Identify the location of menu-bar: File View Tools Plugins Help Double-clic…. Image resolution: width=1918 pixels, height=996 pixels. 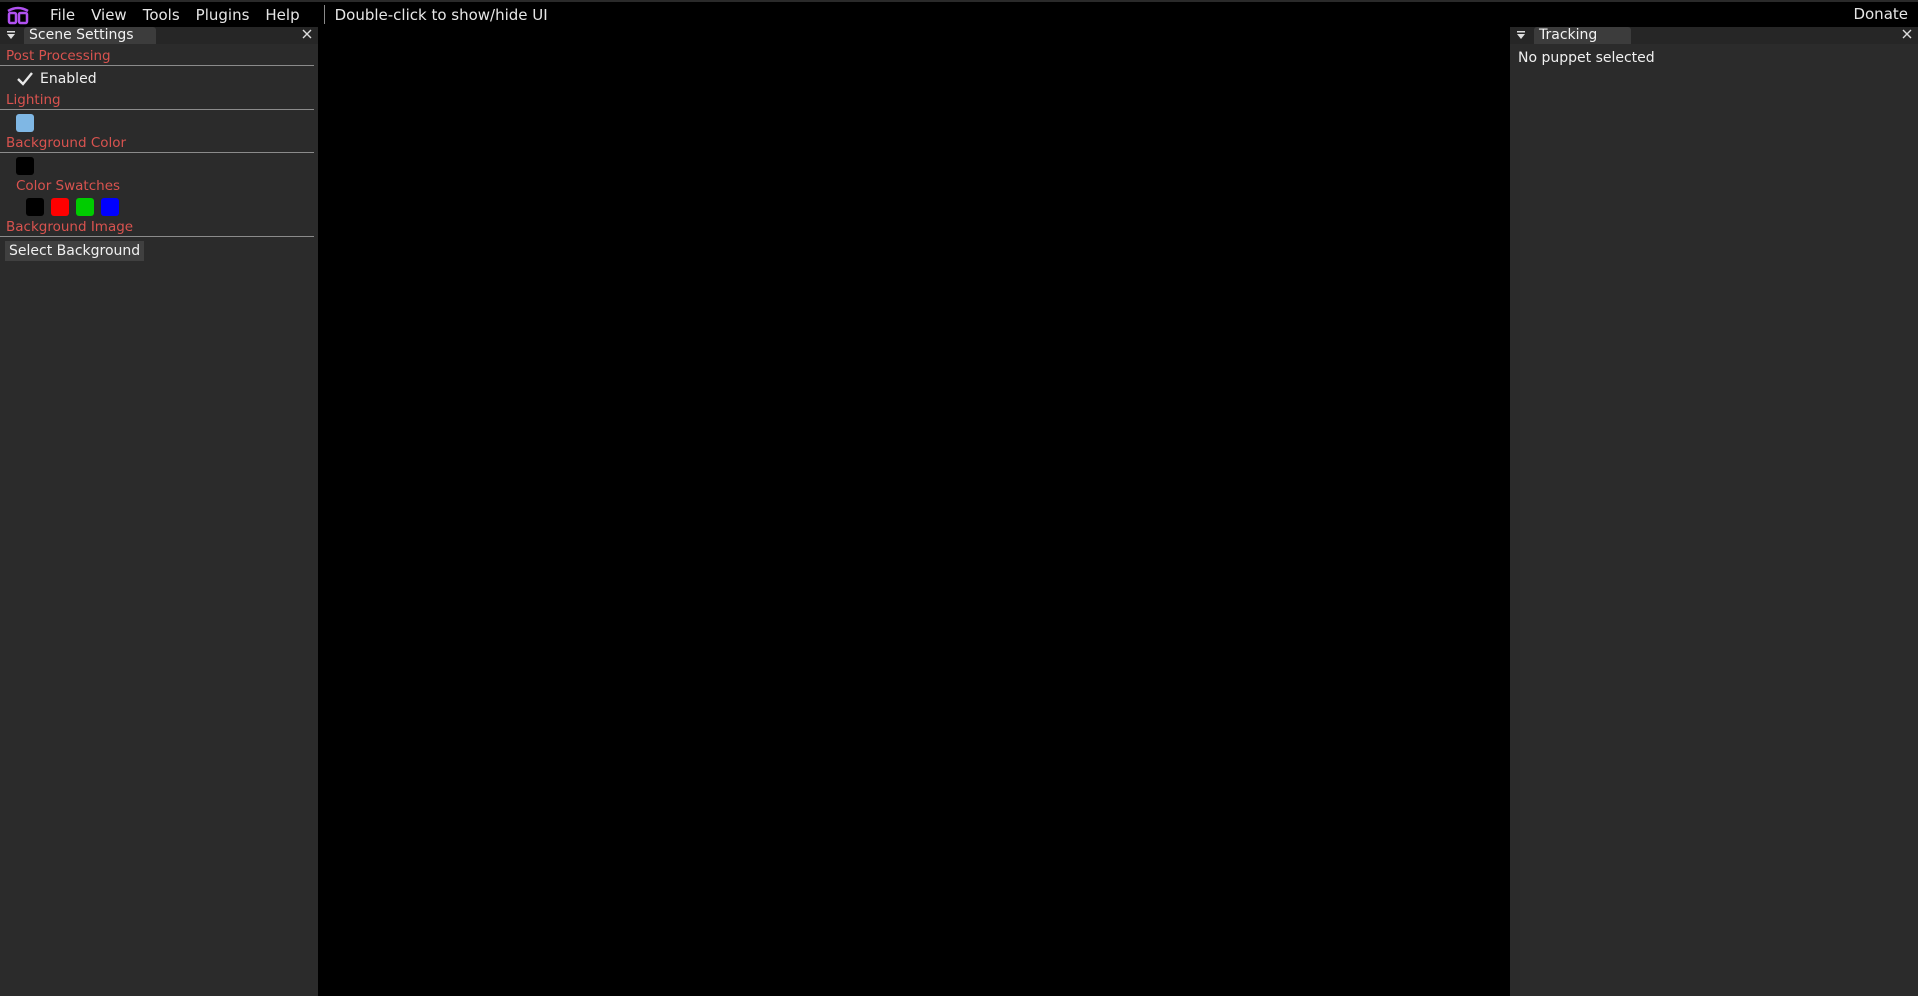
(959, 13).